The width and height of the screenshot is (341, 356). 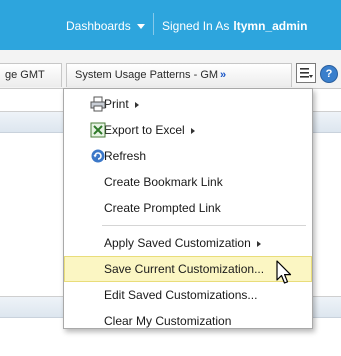 I want to click on menu-item-label: Export to Excel, so click(x=144, y=130).